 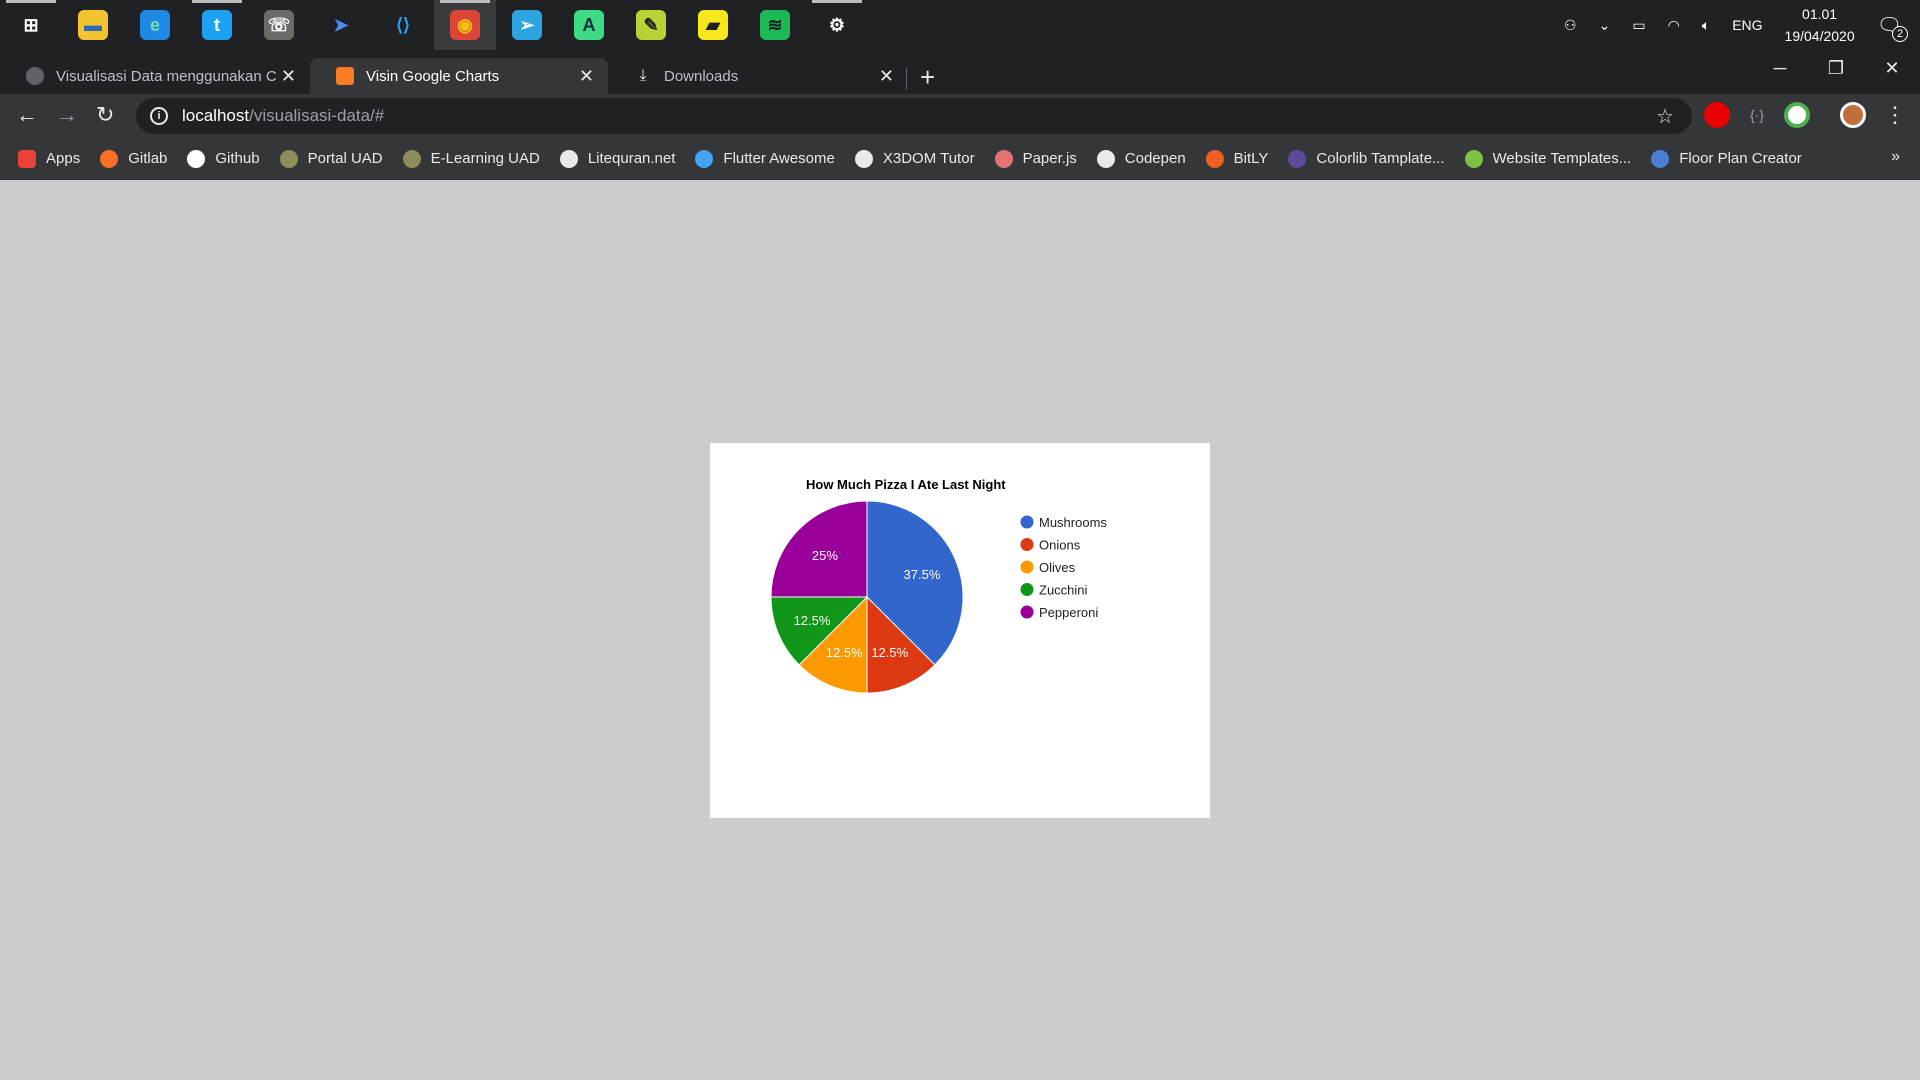 I want to click on legend-item-olives: Olives, so click(x=1048, y=567).